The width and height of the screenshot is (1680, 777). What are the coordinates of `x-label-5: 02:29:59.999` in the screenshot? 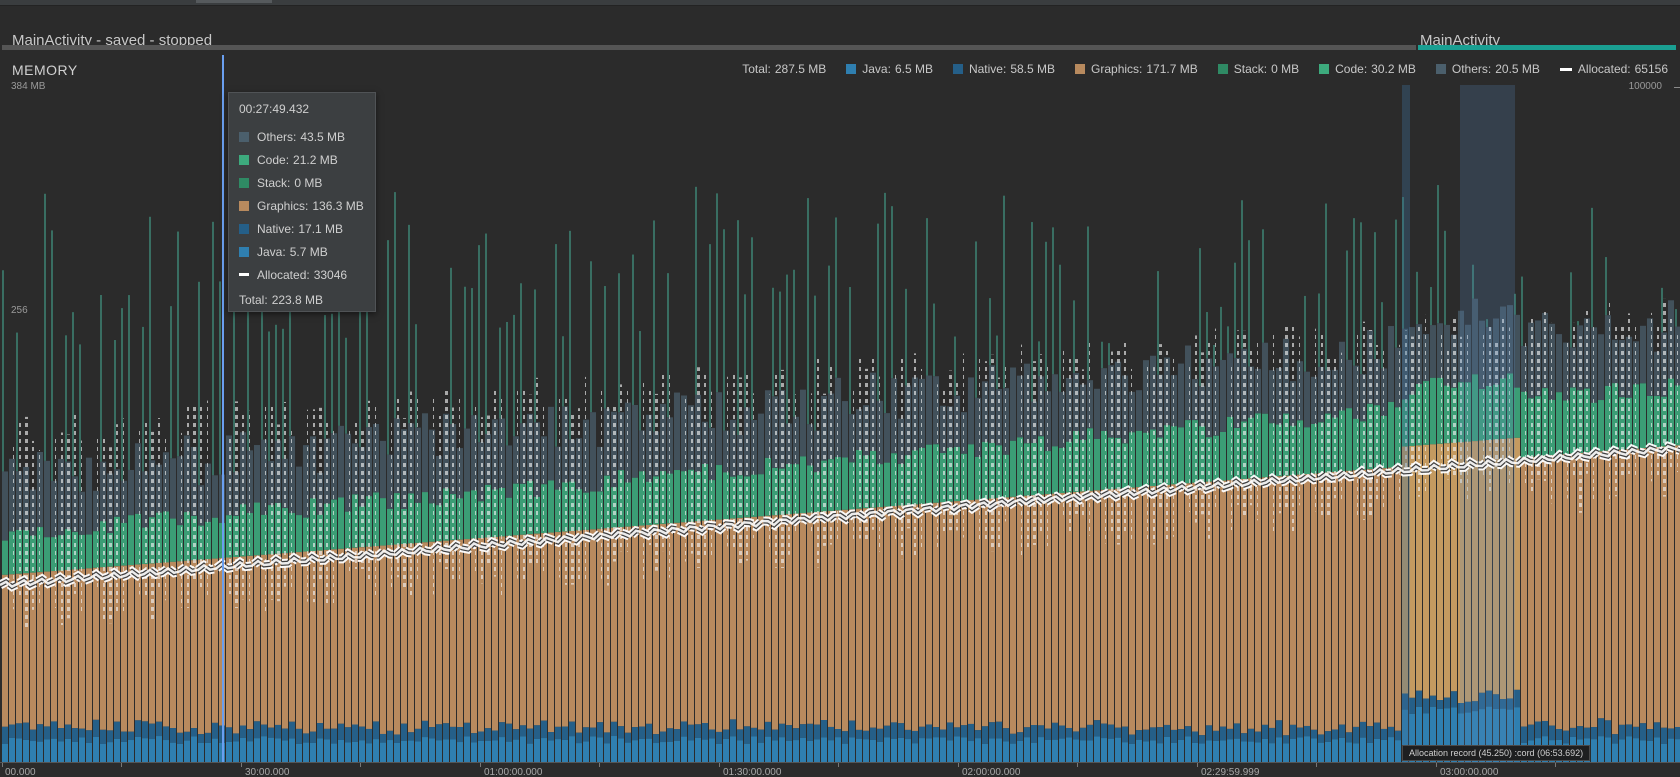 It's located at (1230, 772).